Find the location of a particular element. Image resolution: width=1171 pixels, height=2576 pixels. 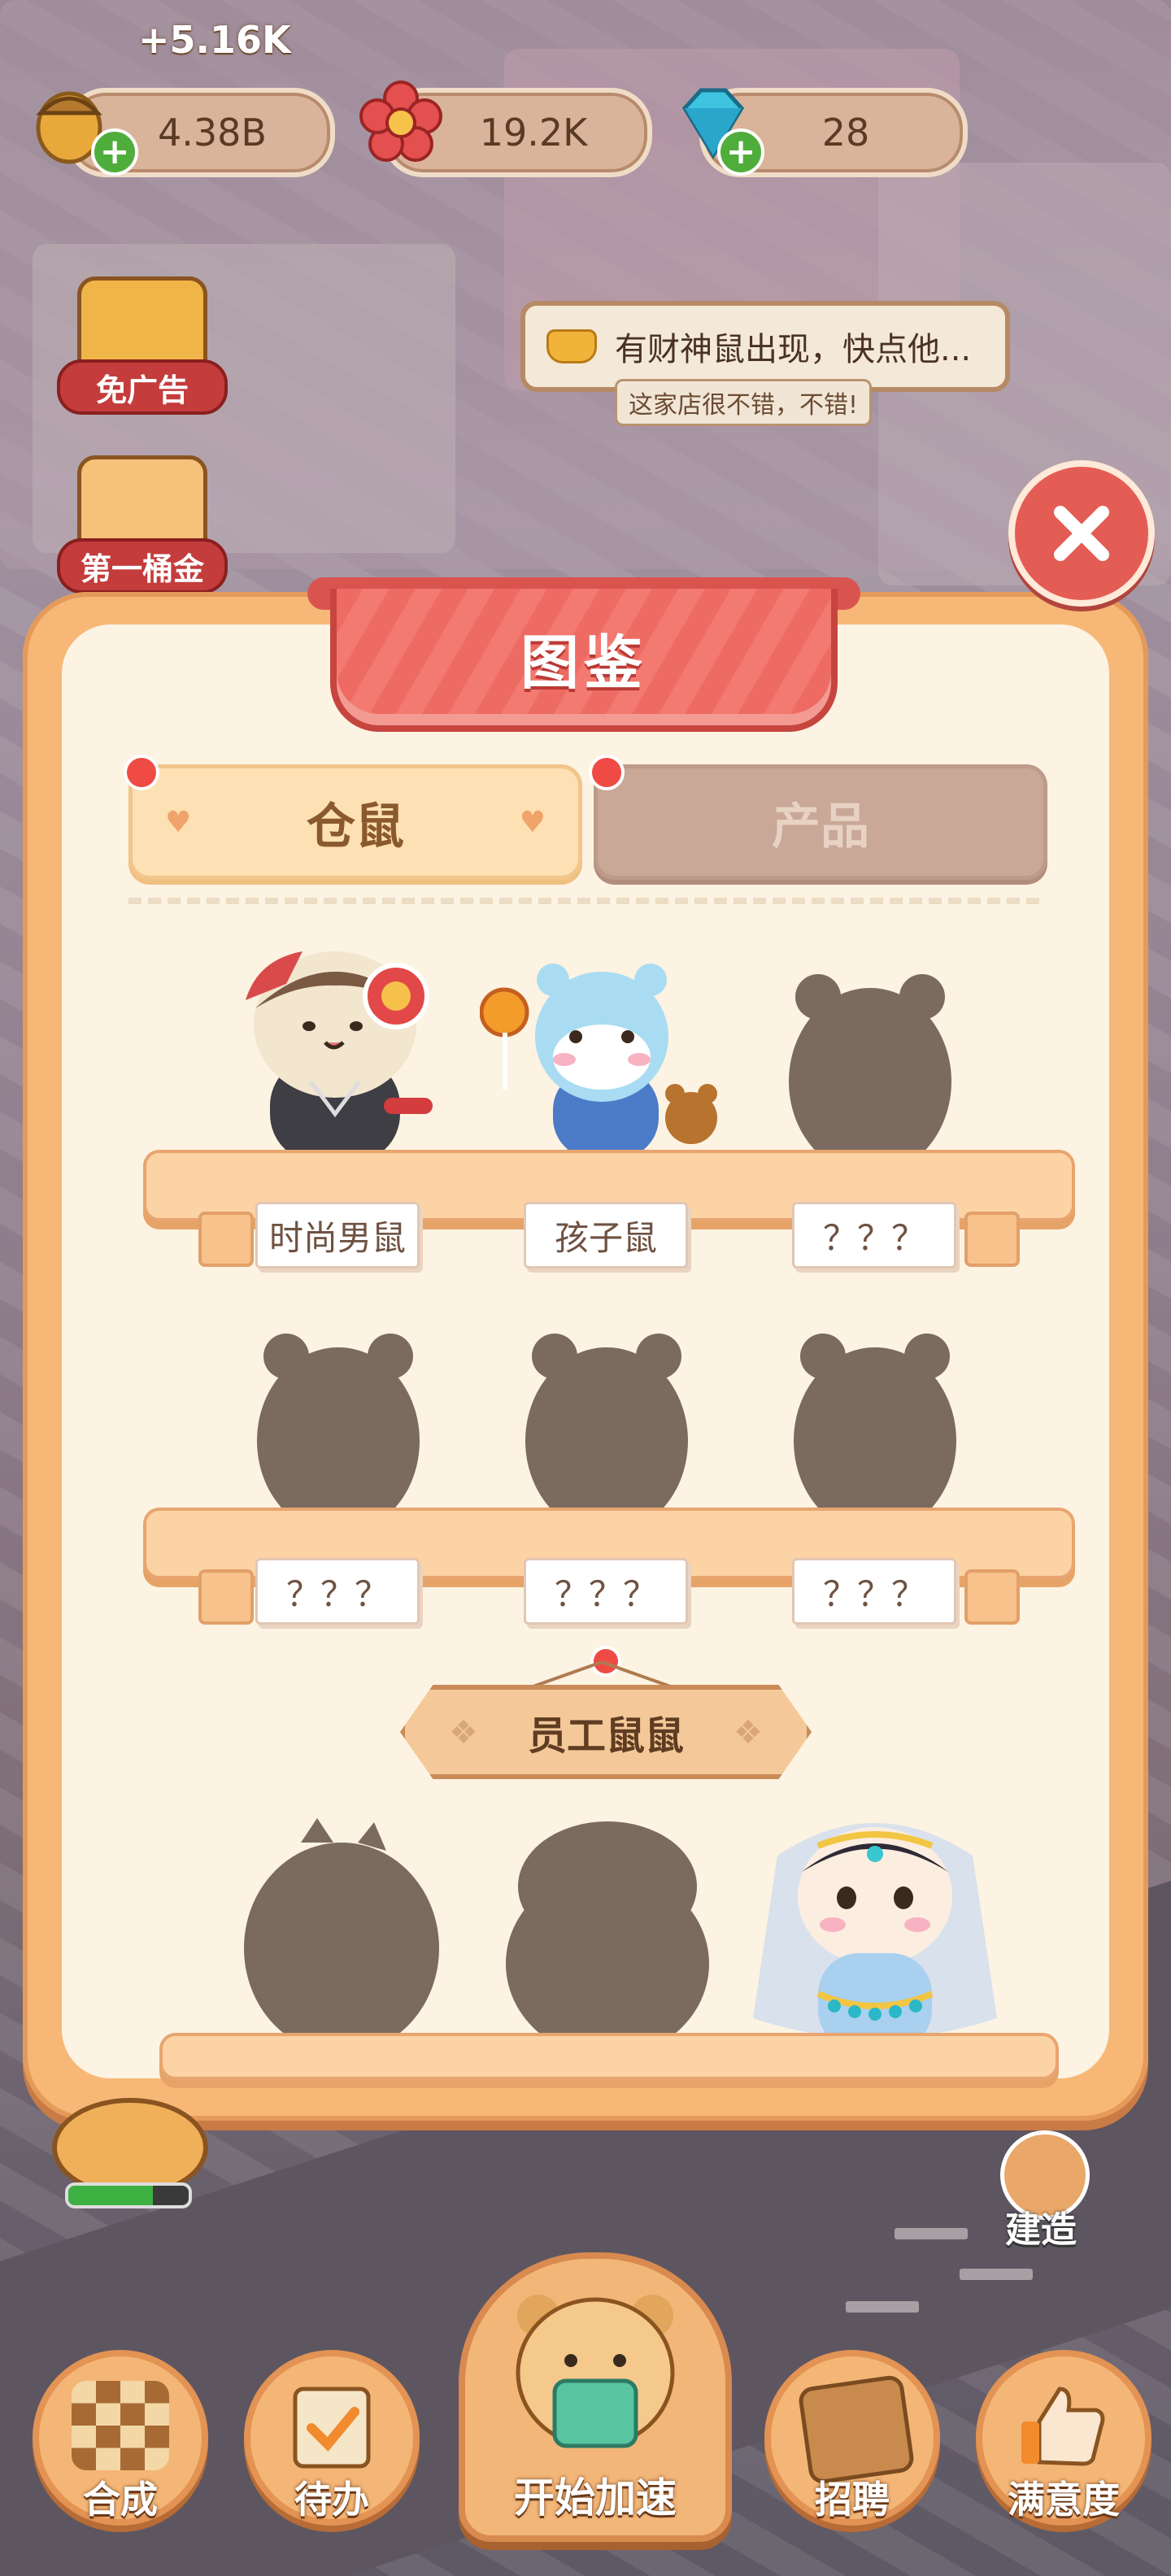

recruit-icon is located at coordinates (857, 2430).